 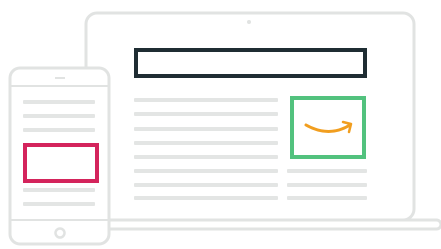 What do you see at coordinates (250, 63) in the screenshot?
I see `banner-ad-placeholder` at bounding box center [250, 63].